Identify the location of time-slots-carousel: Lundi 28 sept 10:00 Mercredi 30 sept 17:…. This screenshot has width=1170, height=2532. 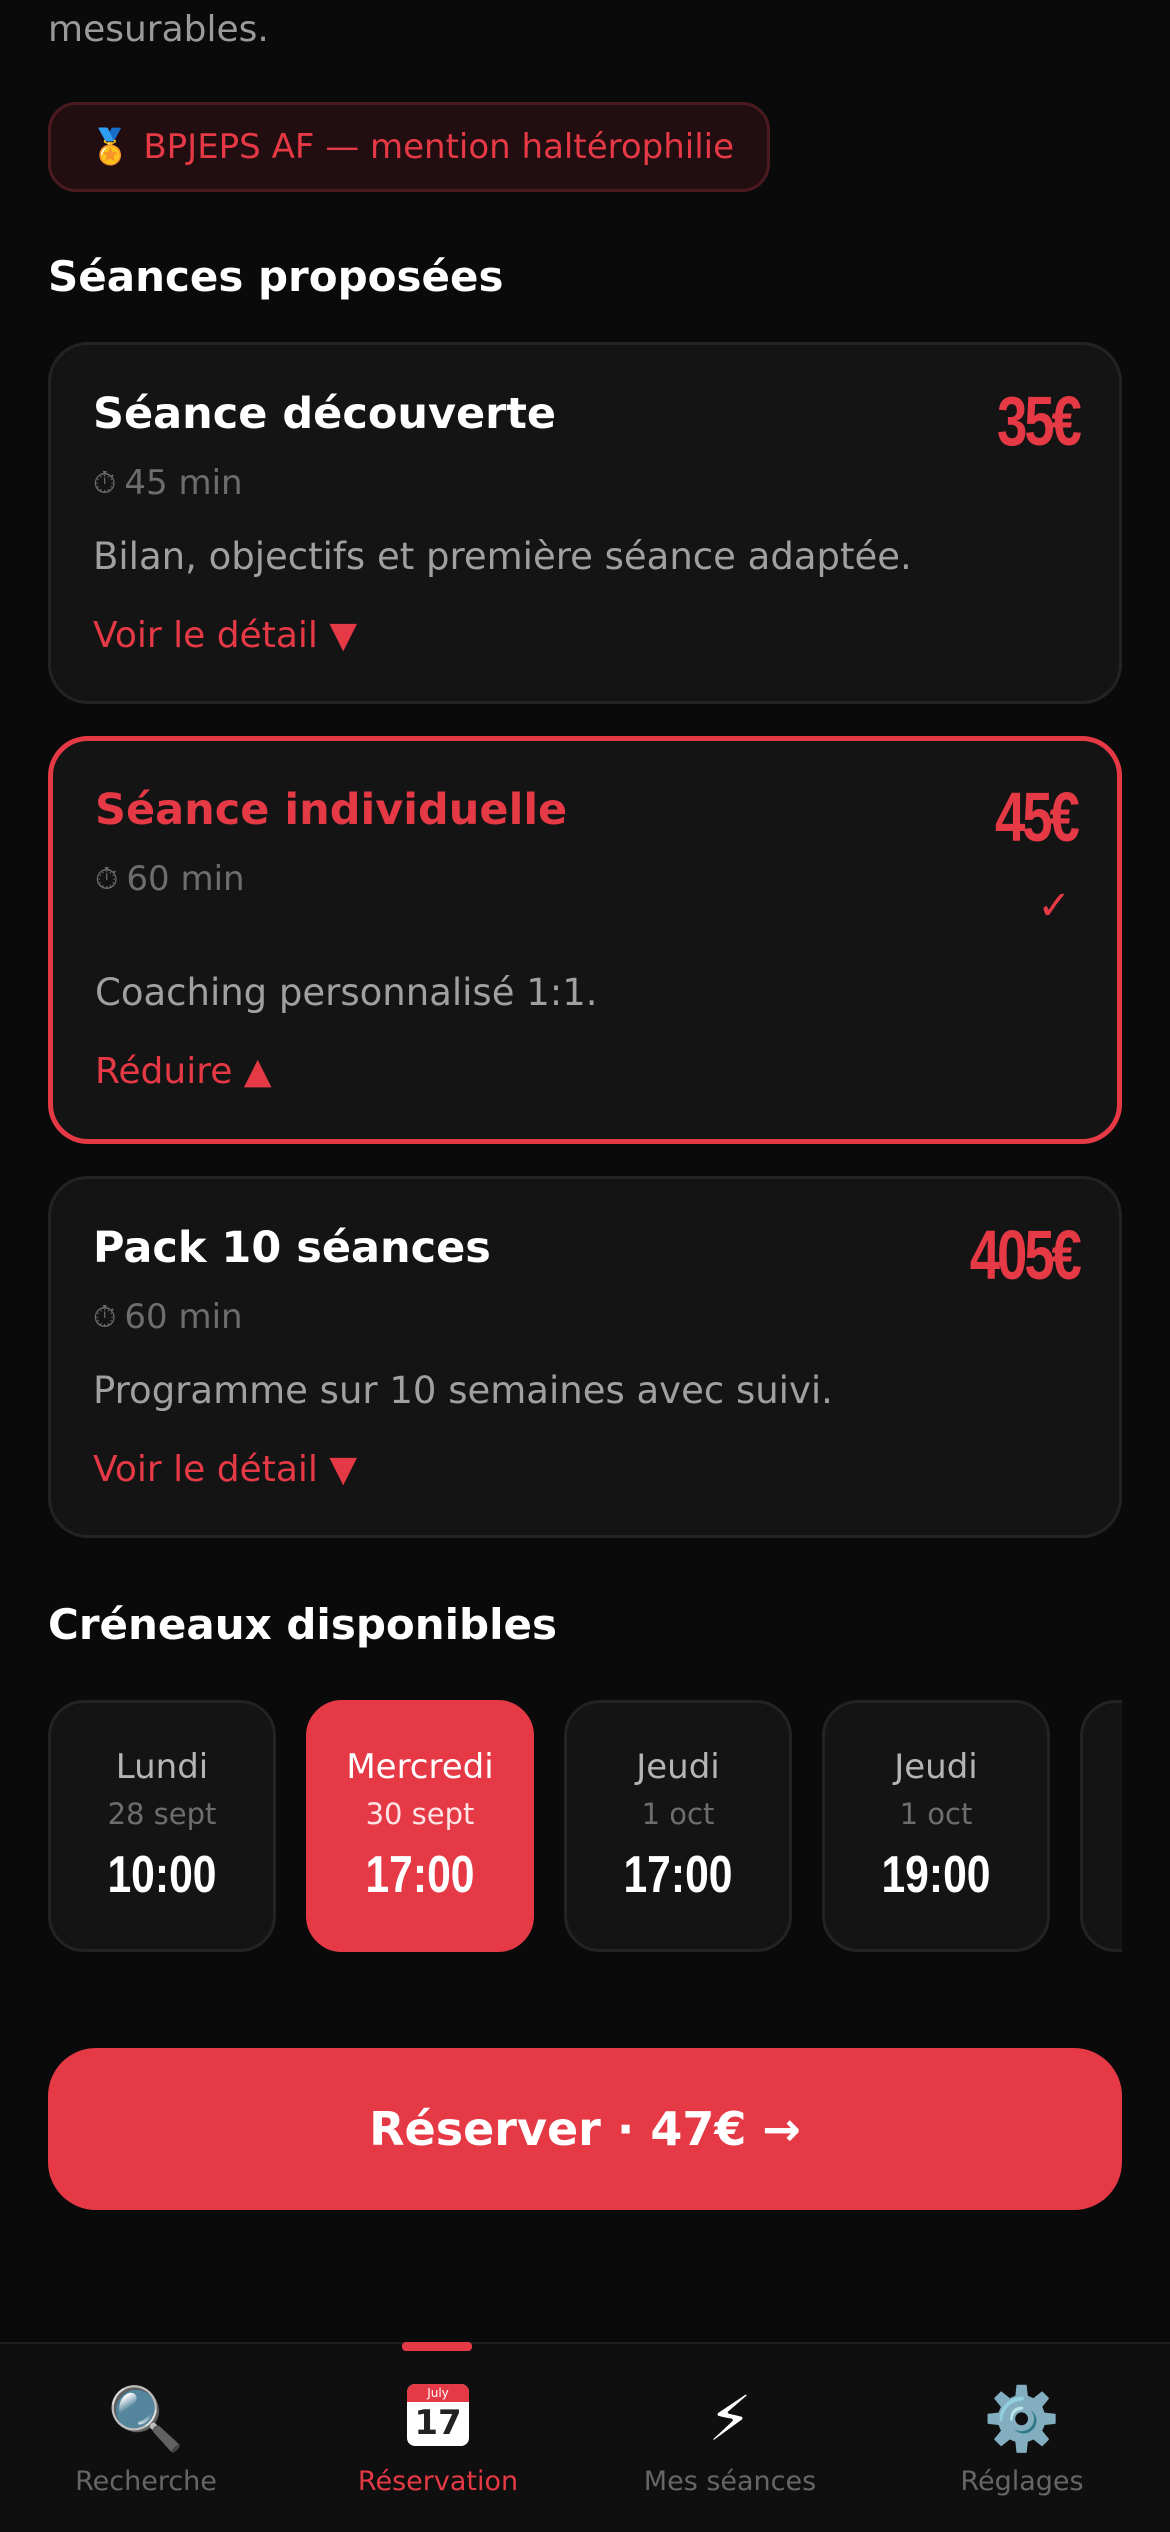
(585, 1827).